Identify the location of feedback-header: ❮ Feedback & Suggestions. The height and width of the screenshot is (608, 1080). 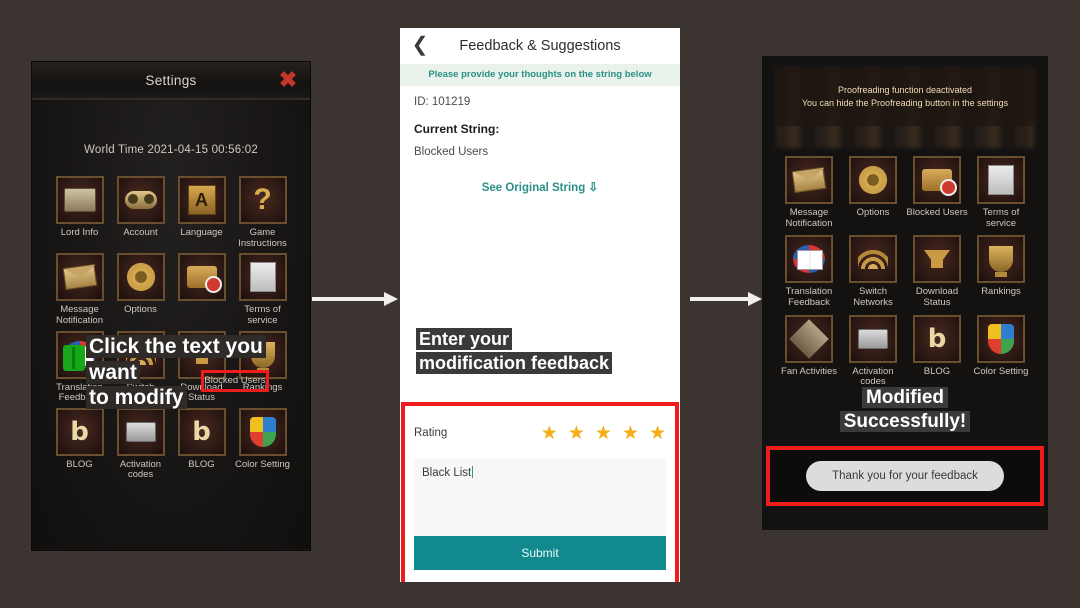
(540, 46).